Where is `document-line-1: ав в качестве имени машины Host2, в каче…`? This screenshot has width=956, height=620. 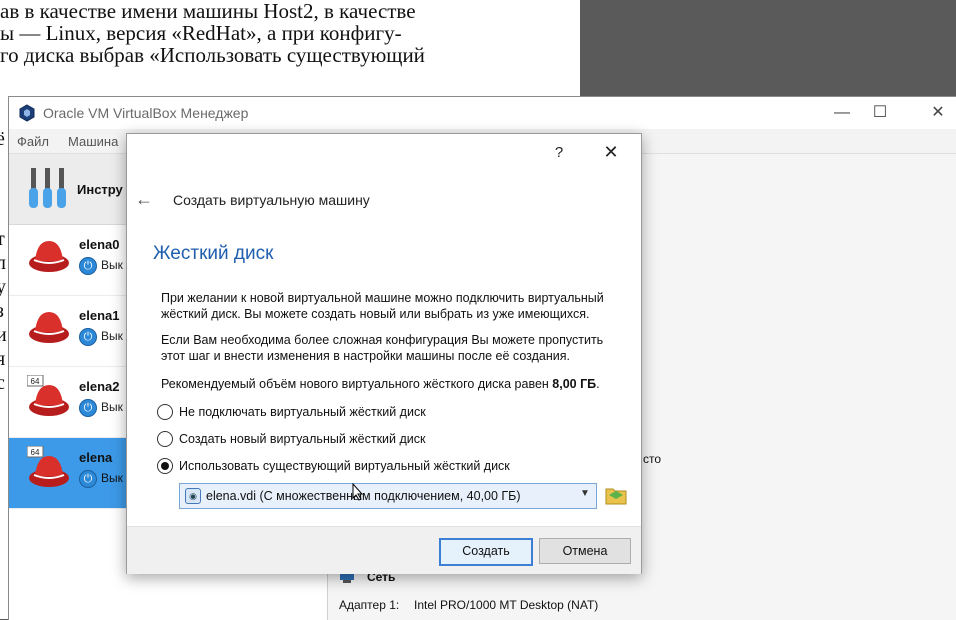 document-line-1: ав в качестве имени машины Host2, в каче… is located at coordinates (208, 11).